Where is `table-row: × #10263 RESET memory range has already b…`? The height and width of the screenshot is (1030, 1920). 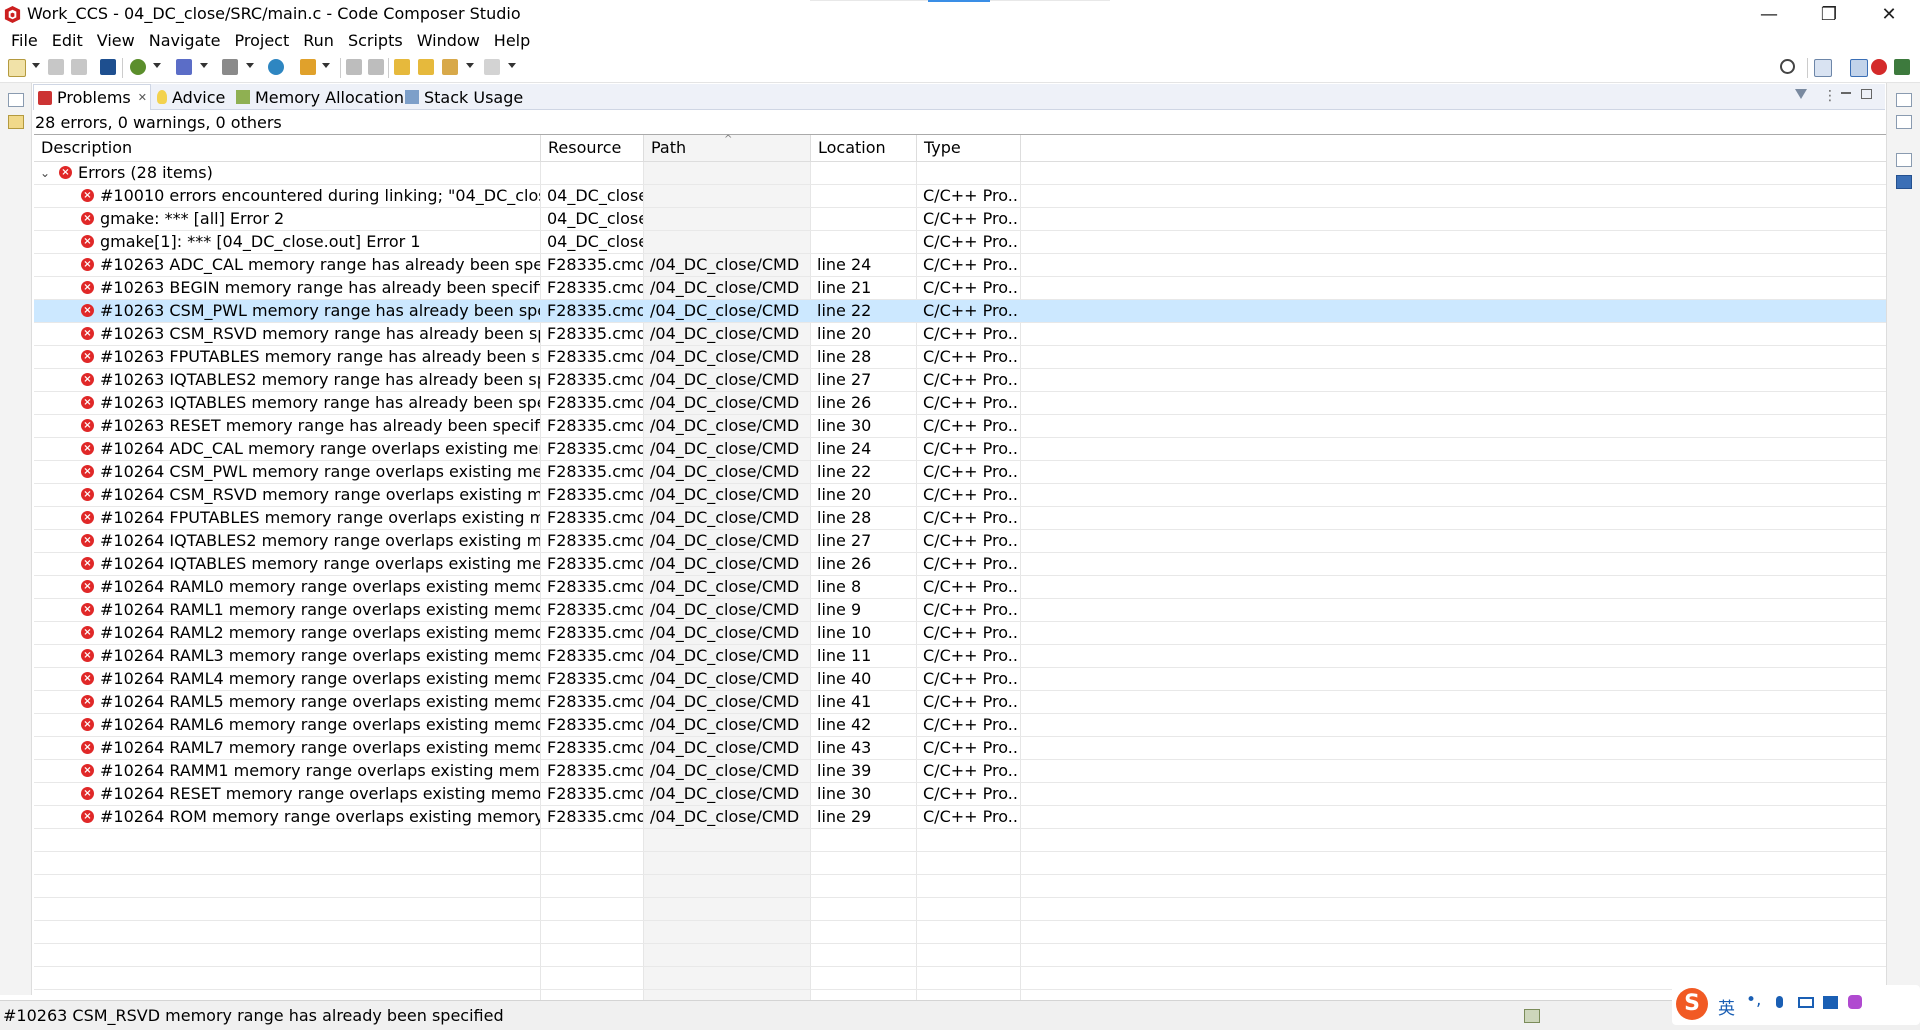
table-row: × #10263 RESET memory range has already b… is located at coordinates (960, 426).